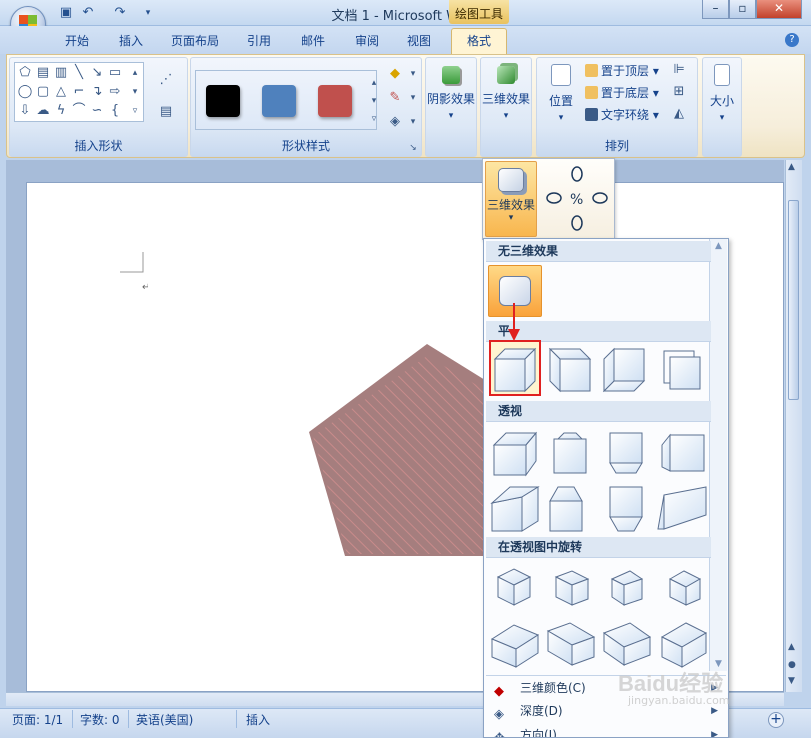 This screenshot has height=738, width=811. I want to click on redo-icon: ↷, so click(120, 13).